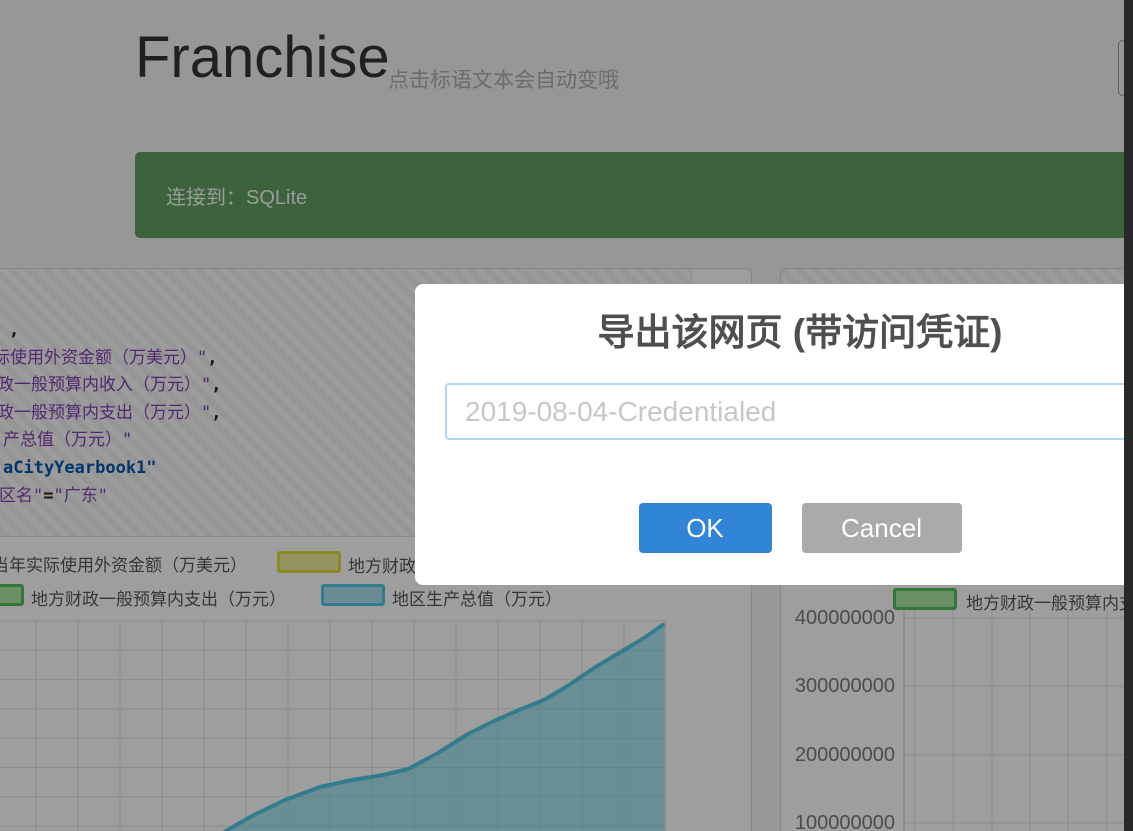 Image resolution: width=1133 pixels, height=831 pixels. Describe the element at coordinates (774, 528) in the screenshot. I see `dialog-button-row: OK Cancel` at that location.